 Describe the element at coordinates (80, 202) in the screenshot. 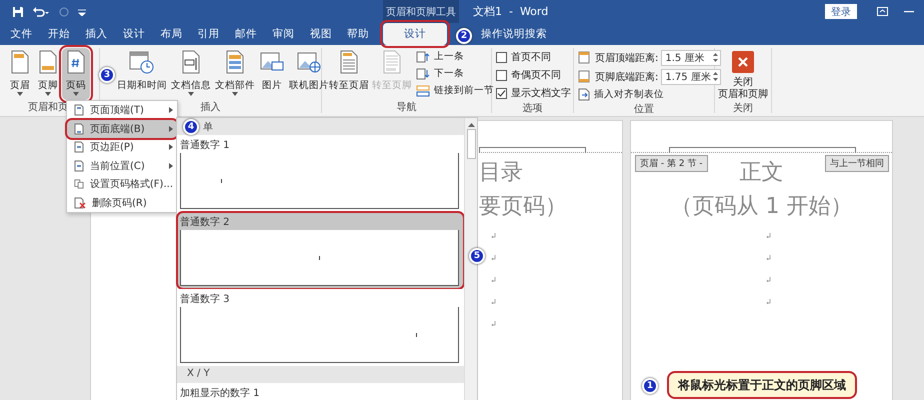

I see `delete-page-icon` at that location.